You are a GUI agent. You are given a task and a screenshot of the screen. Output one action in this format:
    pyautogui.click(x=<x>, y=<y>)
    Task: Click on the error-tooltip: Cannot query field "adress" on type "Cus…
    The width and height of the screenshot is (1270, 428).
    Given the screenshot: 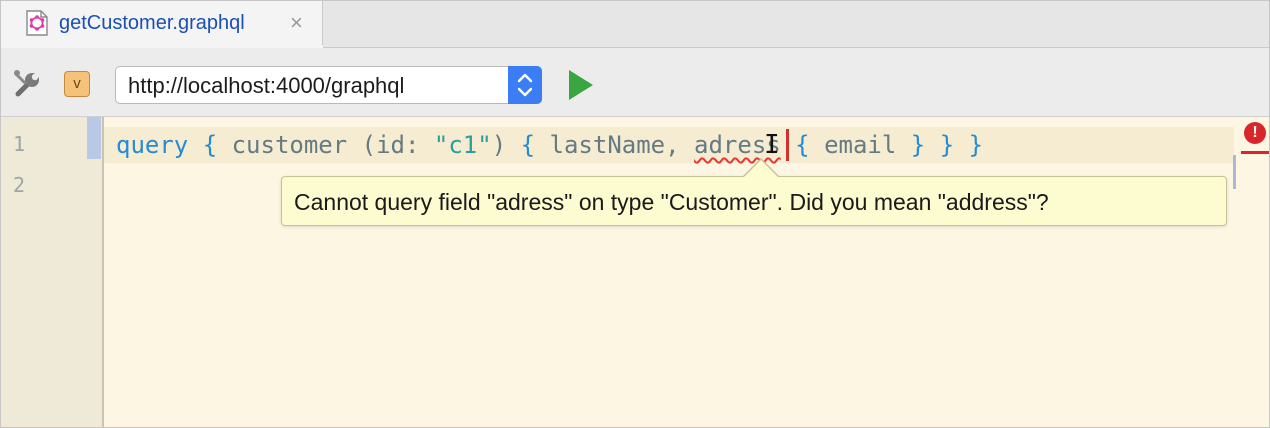 What is the action you would take?
    pyautogui.click(x=754, y=201)
    